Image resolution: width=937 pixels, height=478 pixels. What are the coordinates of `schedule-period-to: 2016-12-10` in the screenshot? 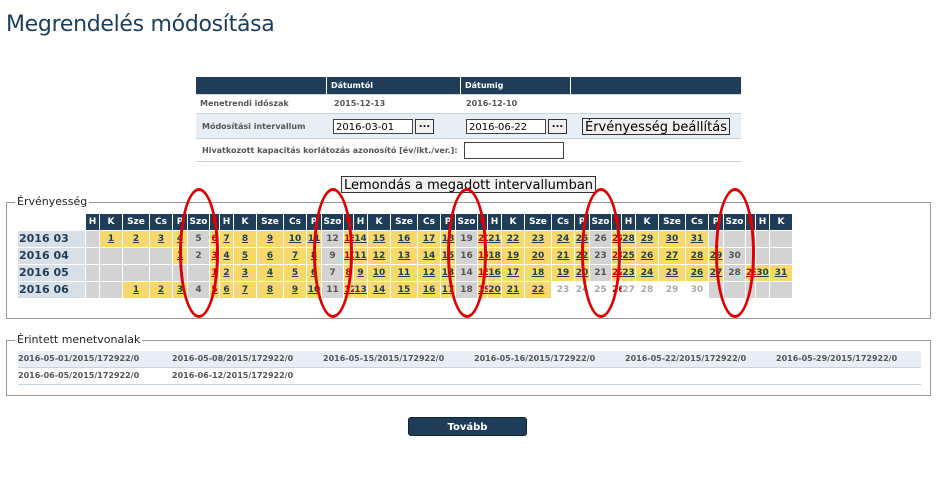 It's located at (492, 103).